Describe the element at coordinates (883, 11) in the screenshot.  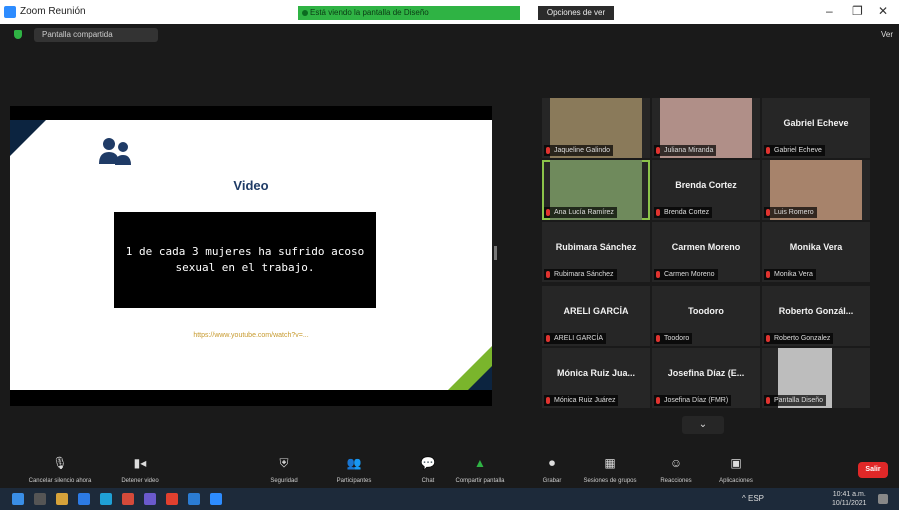
I see `close-icon: ✕` at that location.